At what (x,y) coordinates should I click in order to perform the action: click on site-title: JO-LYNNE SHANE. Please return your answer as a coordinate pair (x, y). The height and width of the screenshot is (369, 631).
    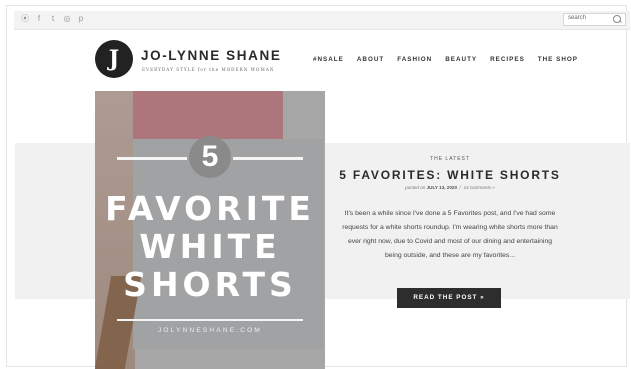
    Looking at the image, I should click on (211, 55).